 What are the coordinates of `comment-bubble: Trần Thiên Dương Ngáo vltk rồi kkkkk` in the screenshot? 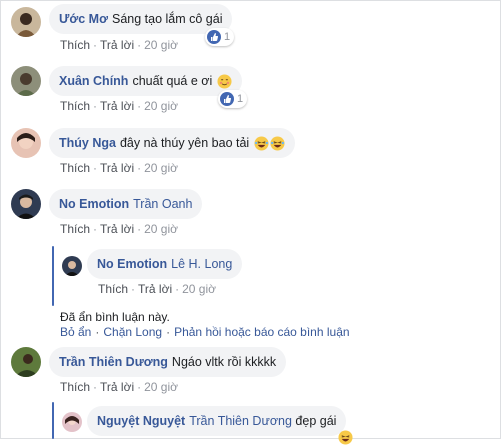 It's located at (168, 362).